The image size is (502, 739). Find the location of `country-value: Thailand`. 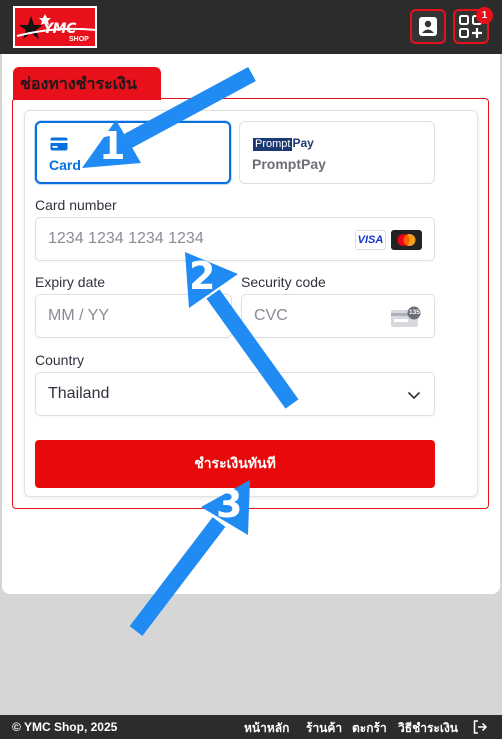

country-value: Thailand is located at coordinates (79, 393).